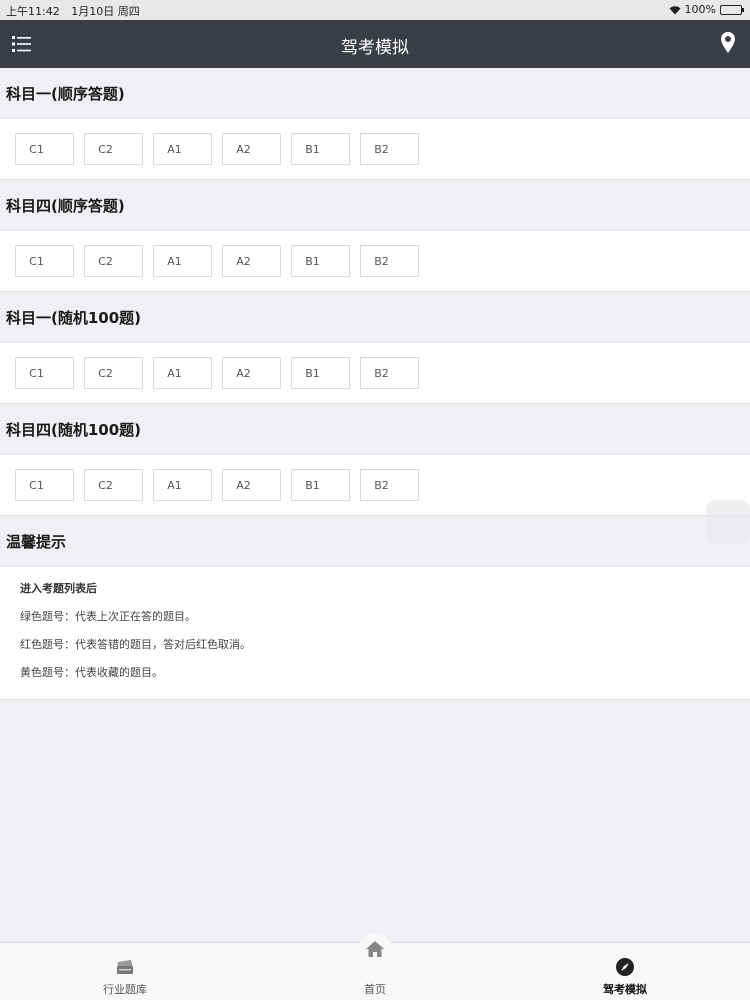 The image size is (750, 1000). Describe the element at coordinates (125, 989) in the screenshot. I see `tab-label: 行业题库` at that location.